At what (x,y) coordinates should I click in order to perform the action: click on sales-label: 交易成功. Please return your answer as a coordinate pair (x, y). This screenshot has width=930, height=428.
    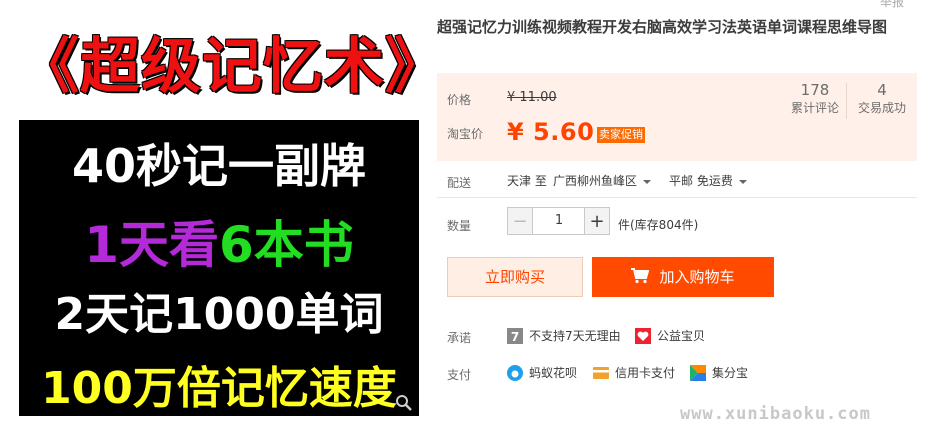
    Looking at the image, I should click on (881, 108).